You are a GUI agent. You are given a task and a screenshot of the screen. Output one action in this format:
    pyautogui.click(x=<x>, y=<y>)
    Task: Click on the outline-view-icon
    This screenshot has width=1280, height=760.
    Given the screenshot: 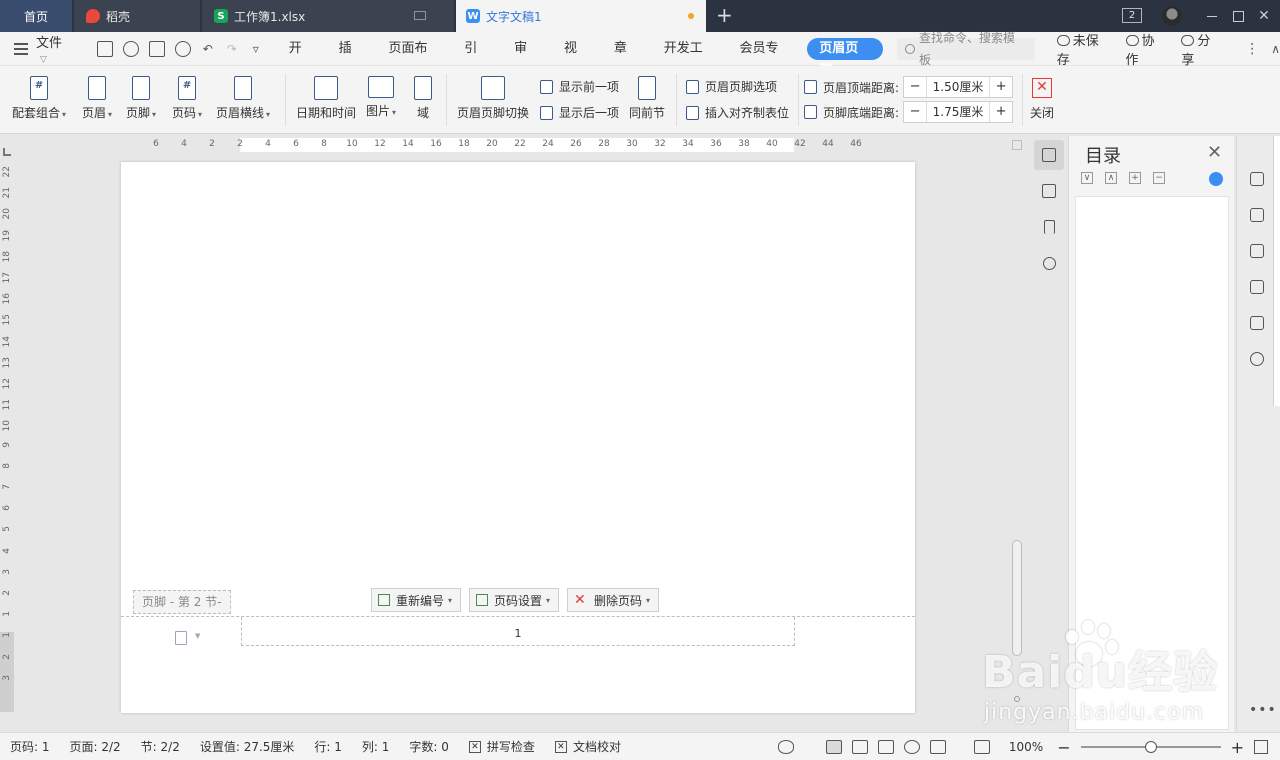 What is the action you would take?
    pyautogui.click(x=859, y=747)
    